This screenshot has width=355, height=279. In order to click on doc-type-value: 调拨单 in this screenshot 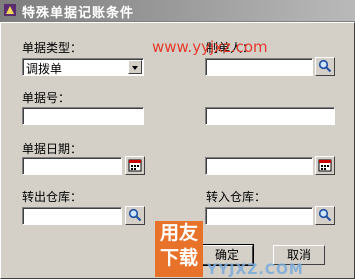, I will do `click(44, 69)`.